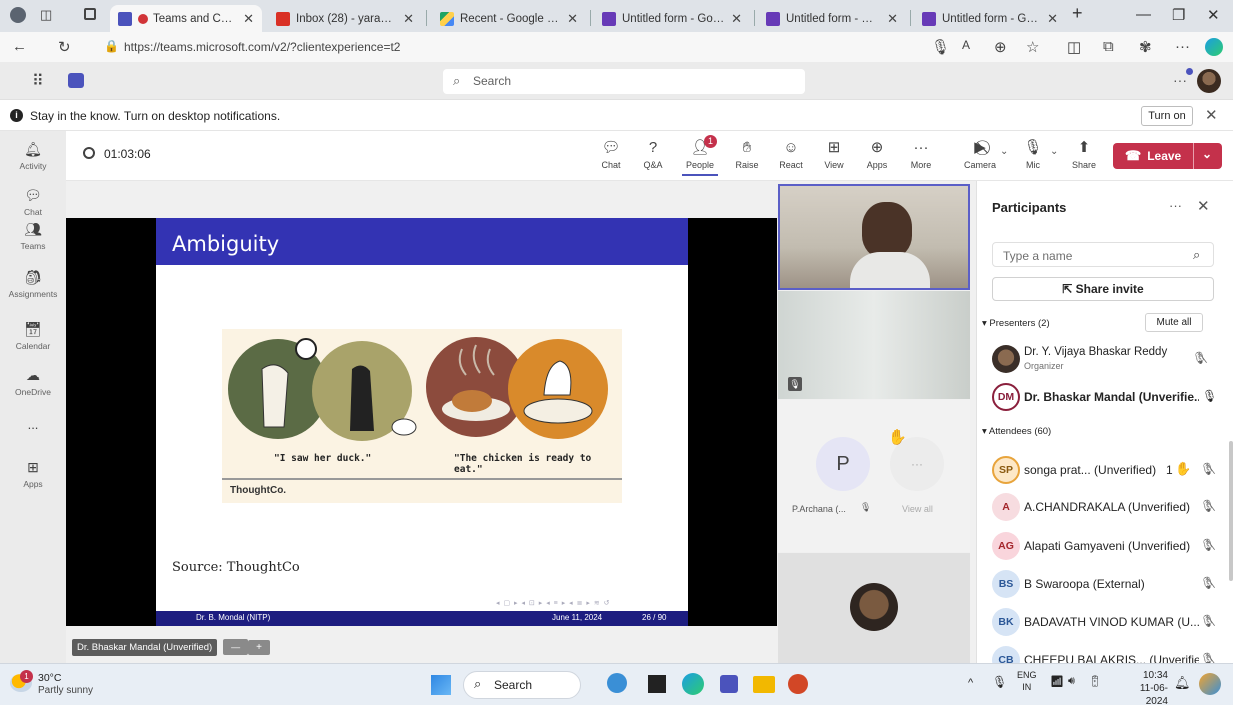 The image size is (1233, 705). Describe the element at coordinates (1103, 289) in the screenshot. I see `share-invite-button: ⇱ Share invite` at that location.